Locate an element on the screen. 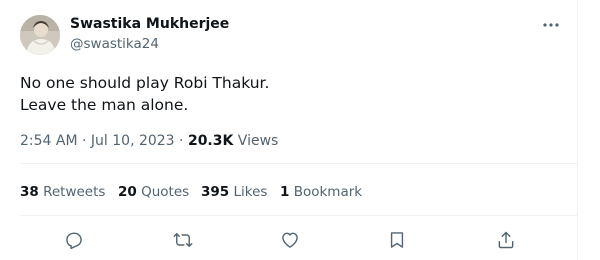  tweet-date: Jul 10, 2023 is located at coordinates (133, 141).